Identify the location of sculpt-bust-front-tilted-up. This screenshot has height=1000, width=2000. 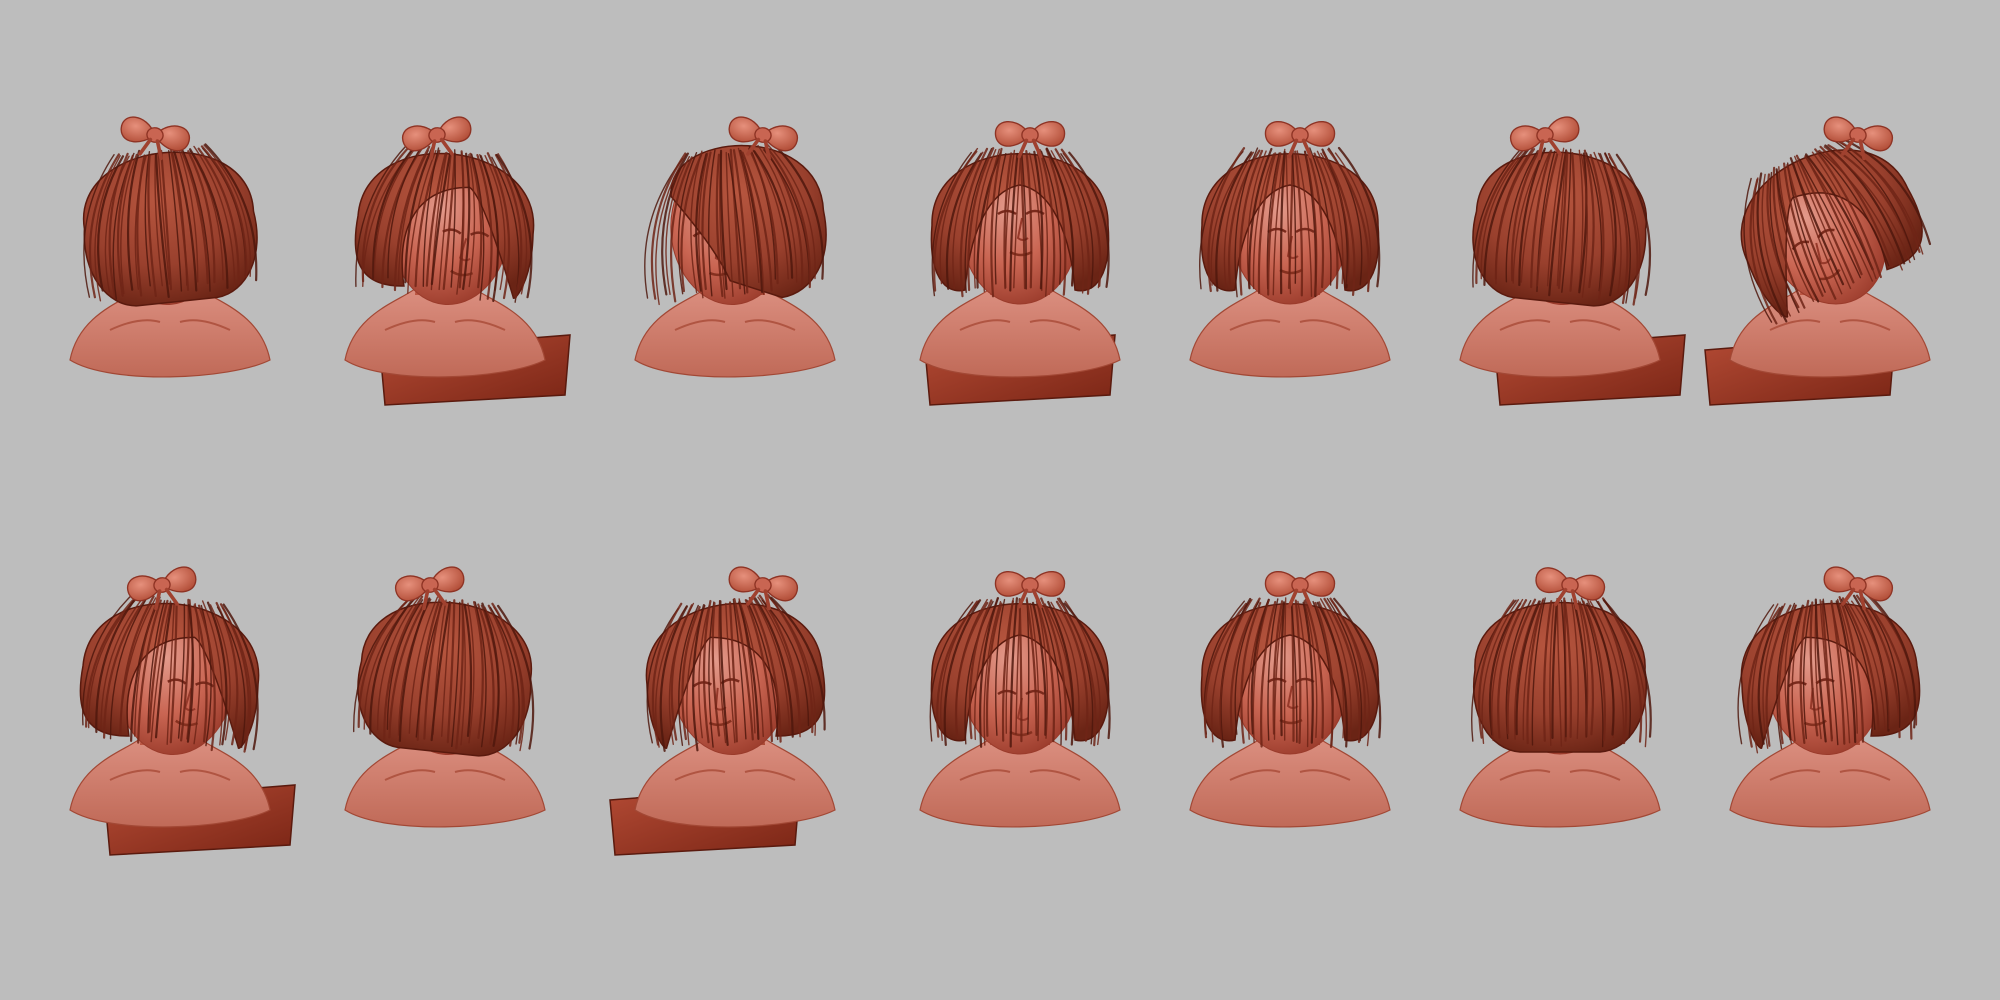
(1020, 263).